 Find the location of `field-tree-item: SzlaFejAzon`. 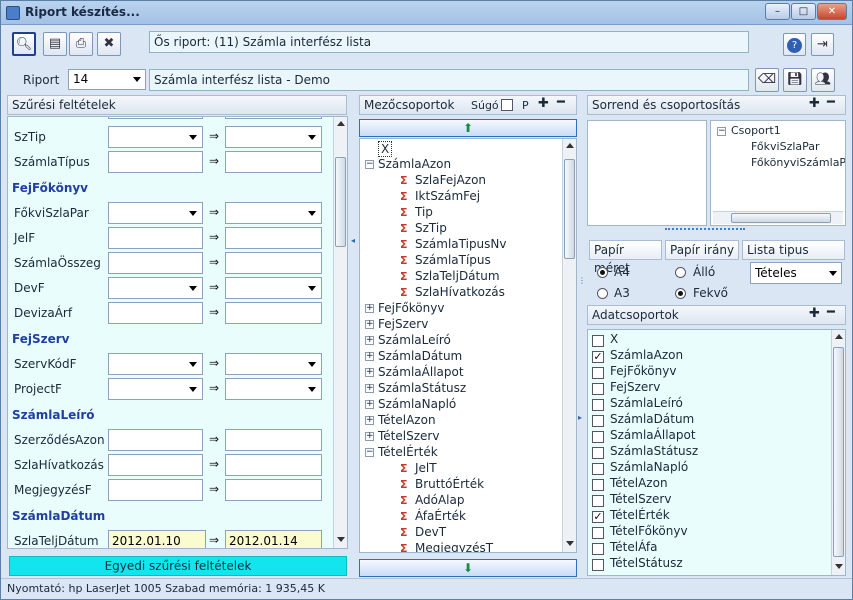

field-tree-item: SzlaFejAzon is located at coordinates (450, 180).